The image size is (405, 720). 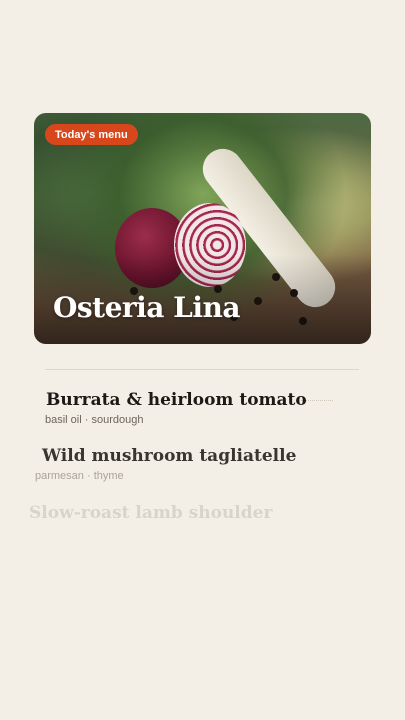 I want to click on dish-name: Wild mushroom tagliatelle, so click(x=169, y=456).